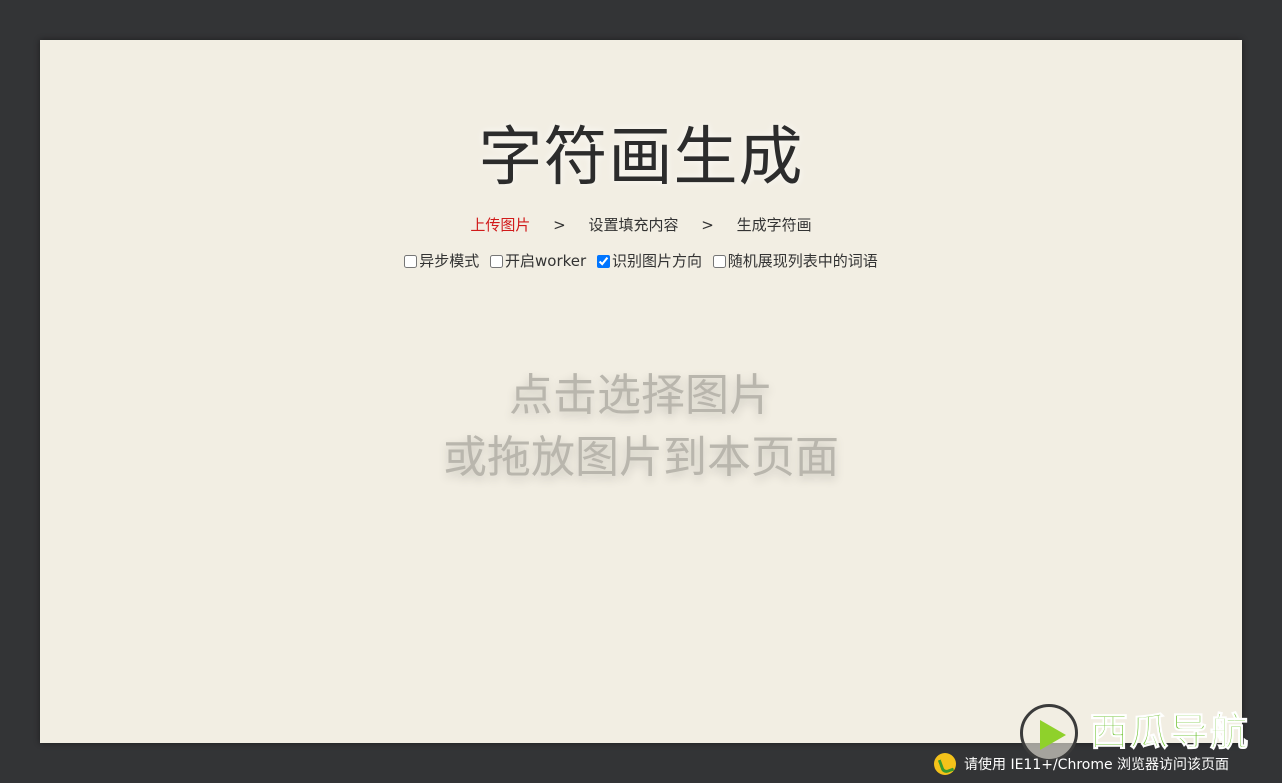 This screenshot has width=1282, height=783. I want to click on step-upload-image: 上传图片, so click(500, 225).